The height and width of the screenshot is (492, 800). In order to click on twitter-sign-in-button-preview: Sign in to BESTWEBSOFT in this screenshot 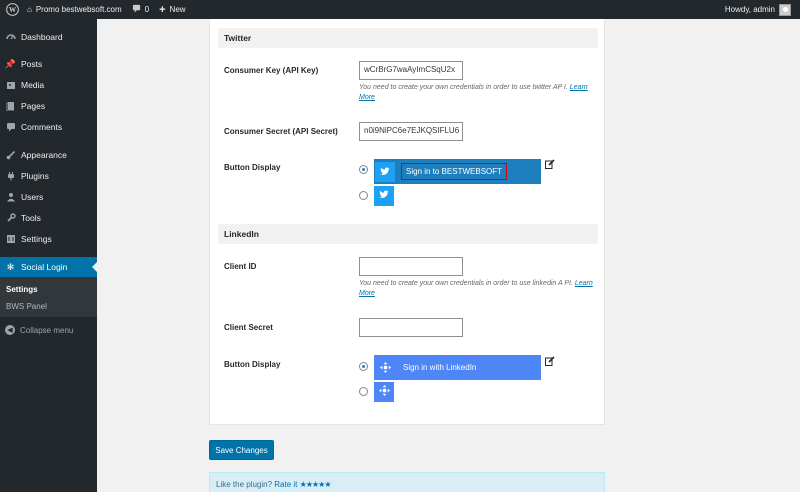, I will do `click(457, 171)`.